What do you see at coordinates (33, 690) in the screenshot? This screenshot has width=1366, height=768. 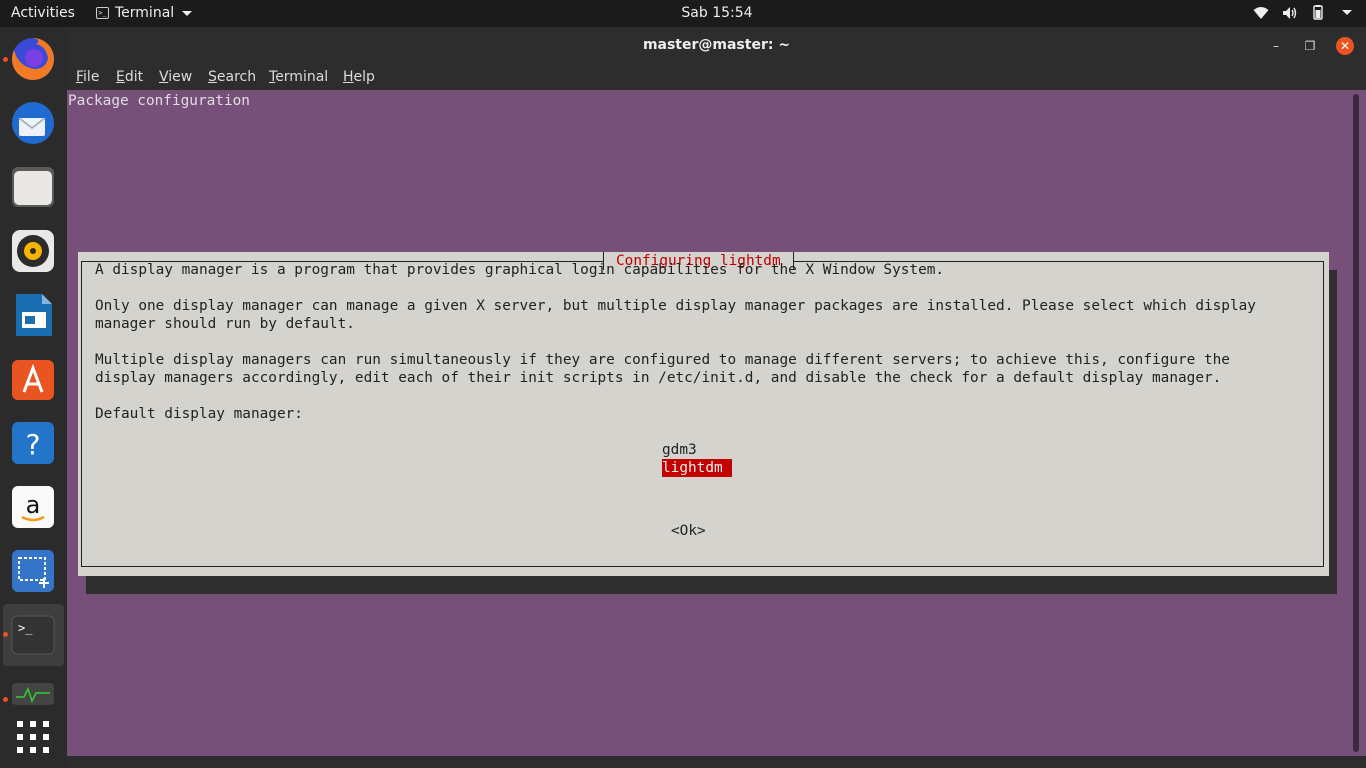 I see `system-monitor-icon` at bounding box center [33, 690].